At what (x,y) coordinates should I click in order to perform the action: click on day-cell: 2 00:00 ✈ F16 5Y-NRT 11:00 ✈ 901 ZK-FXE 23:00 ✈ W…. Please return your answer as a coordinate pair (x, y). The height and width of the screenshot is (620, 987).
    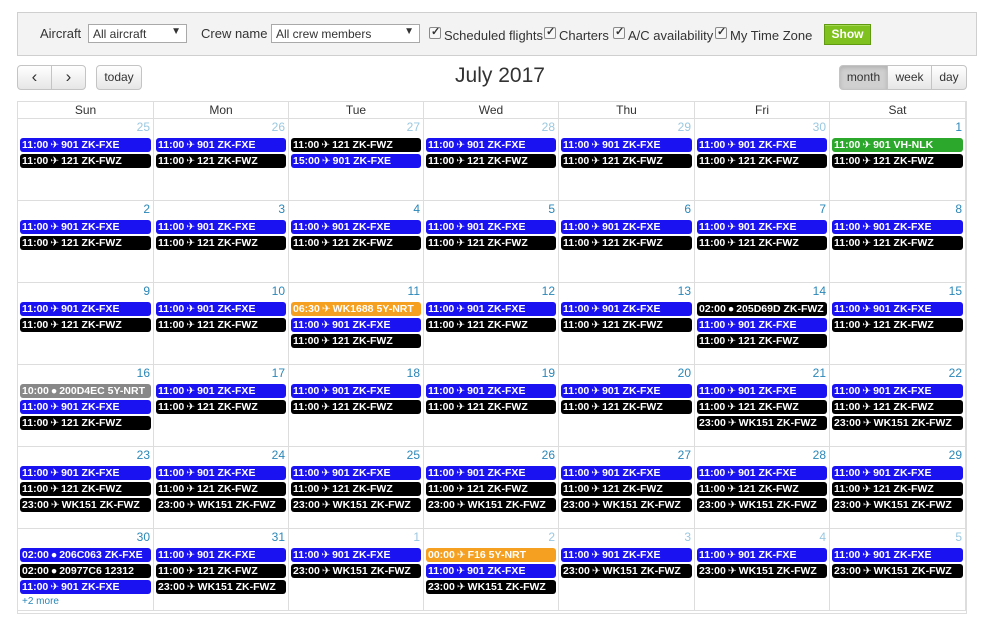
    Looking at the image, I should click on (491, 570).